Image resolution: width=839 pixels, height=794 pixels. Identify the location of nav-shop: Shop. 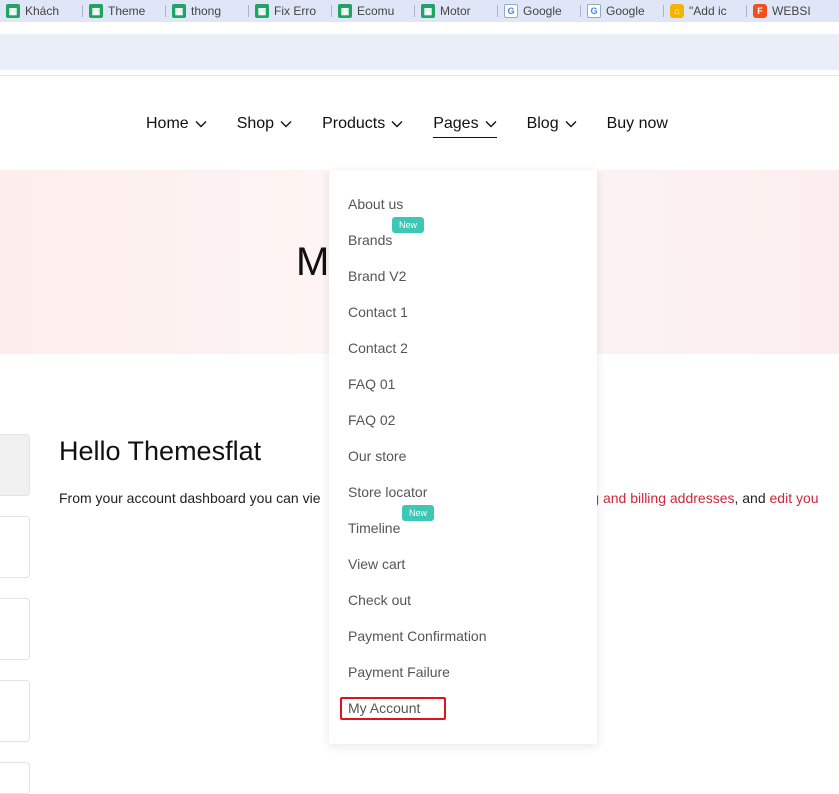
(264, 124).